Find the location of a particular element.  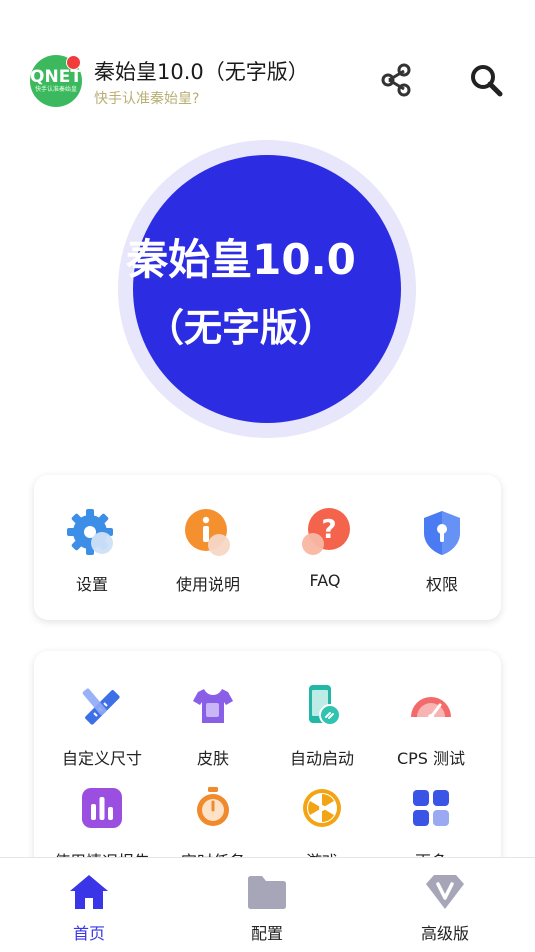

nav-config: 配置 is located at coordinates (267, 908).